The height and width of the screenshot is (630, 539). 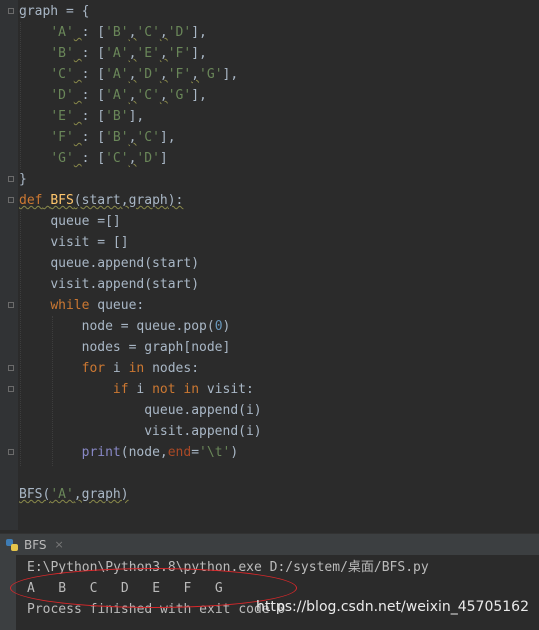 I want to click on highlight-ellipse, so click(x=153, y=588).